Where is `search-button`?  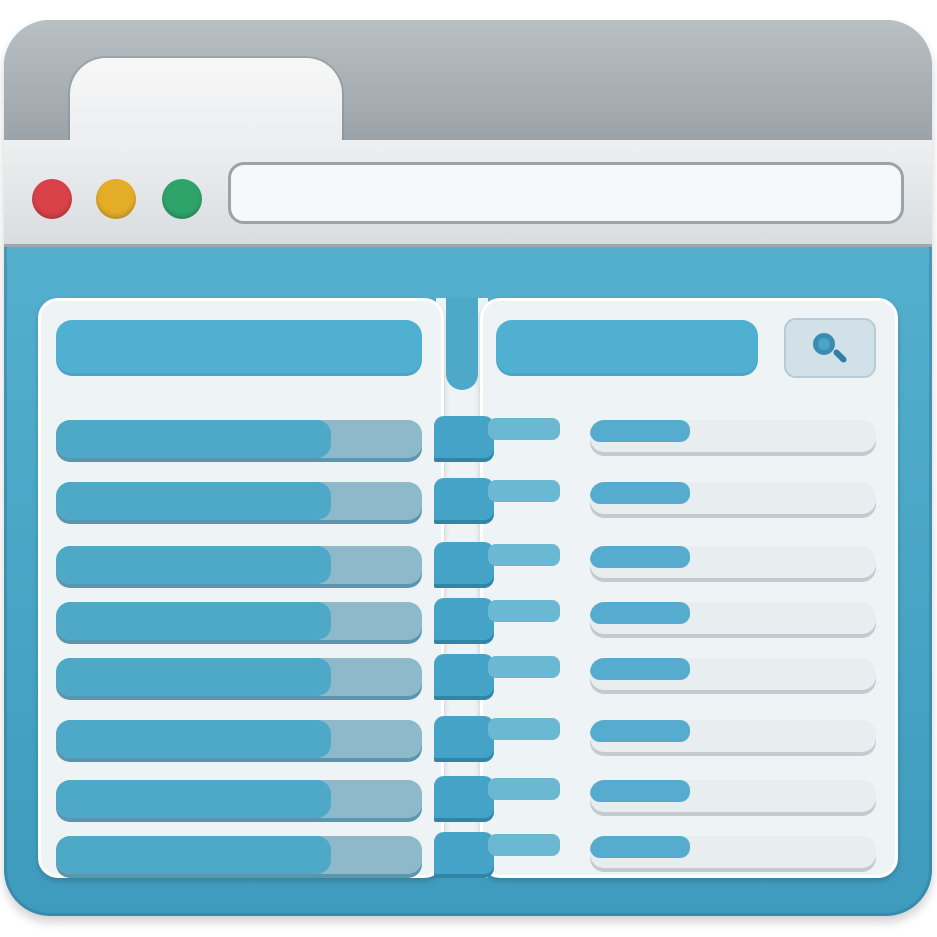
search-button is located at coordinates (830, 348).